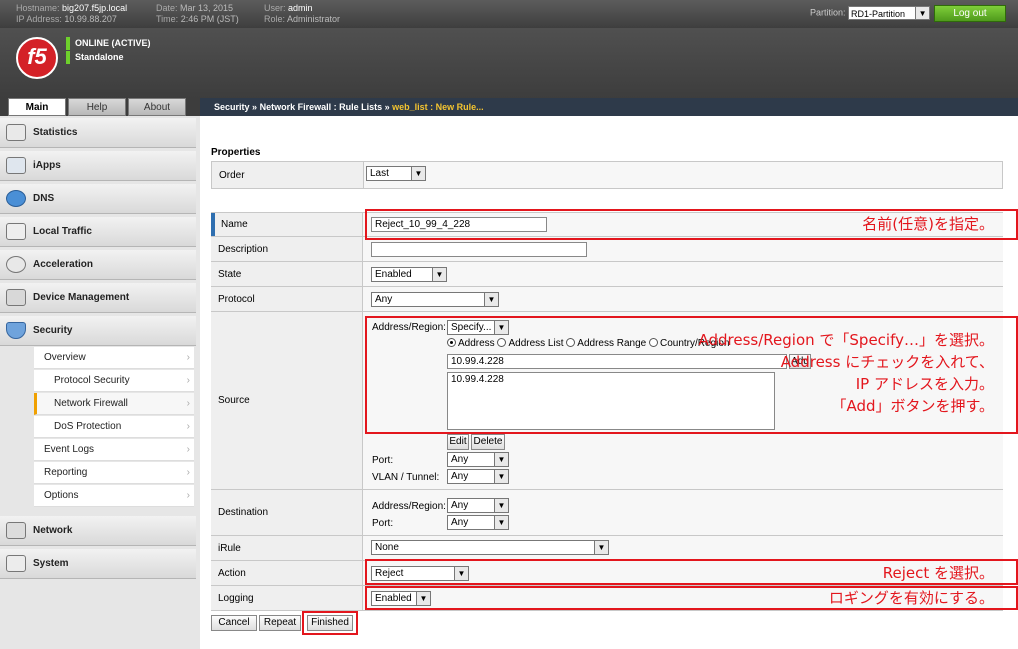 The width and height of the screenshot is (1018, 649). Describe the element at coordinates (98, 265) in the screenshot. I see `sidebar-item-acceleration: Acceleration` at that location.